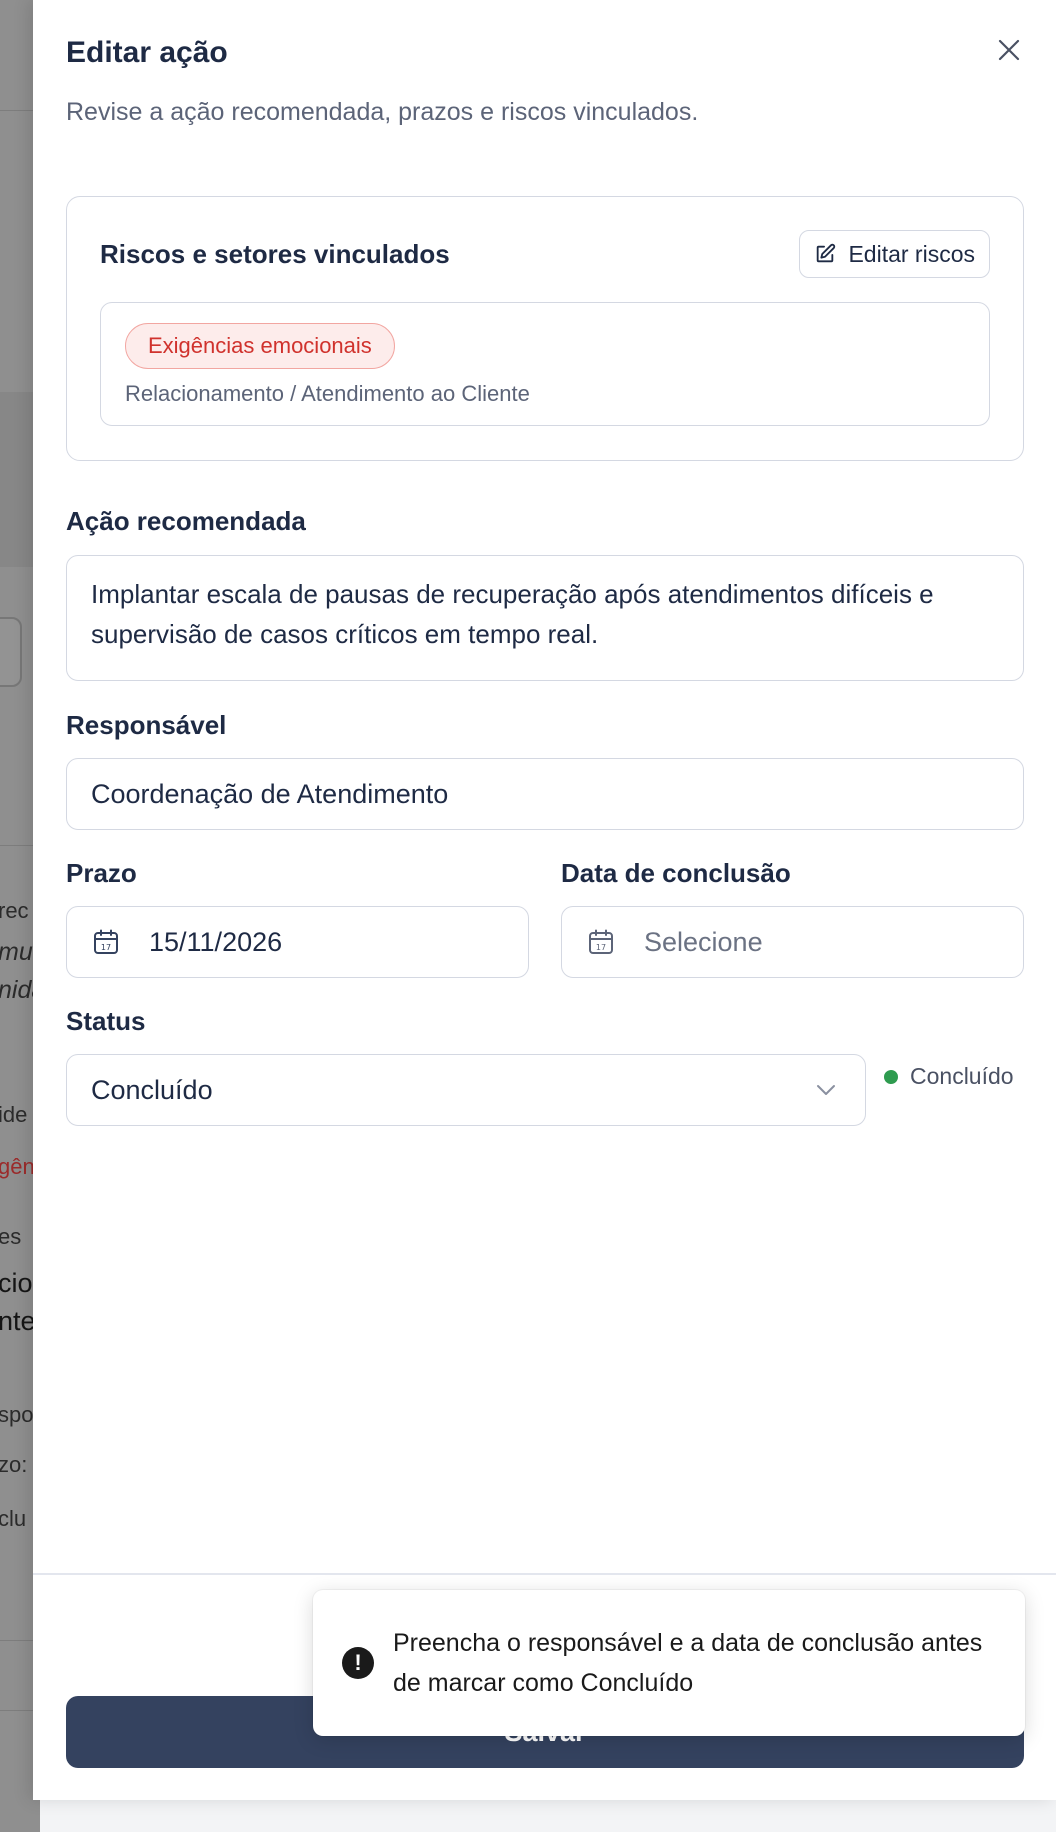 This screenshot has height=1832, width=1056. I want to click on bg-text: rec, so click(14, 910).